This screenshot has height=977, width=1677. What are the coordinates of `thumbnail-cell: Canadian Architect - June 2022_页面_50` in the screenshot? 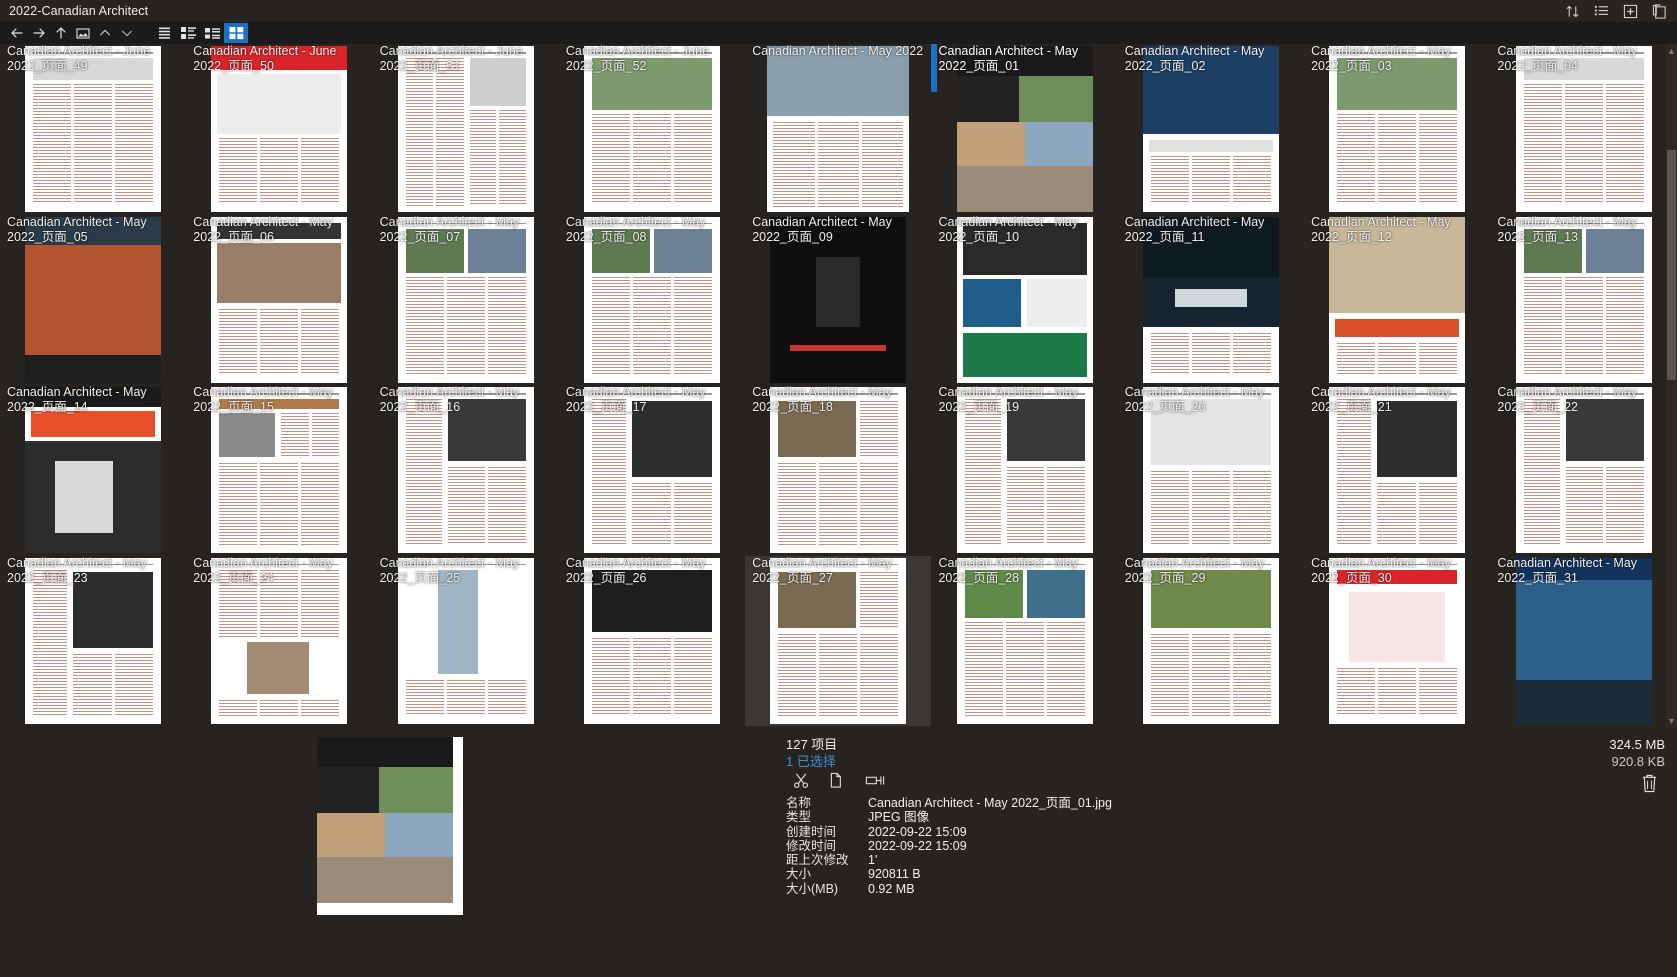 It's located at (279, 129).